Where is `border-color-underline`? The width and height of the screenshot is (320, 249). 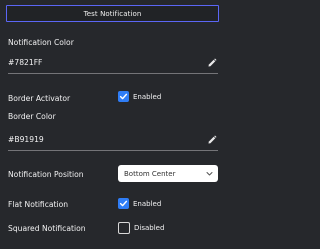 border-color-underline is located at coordinates (113, 150).